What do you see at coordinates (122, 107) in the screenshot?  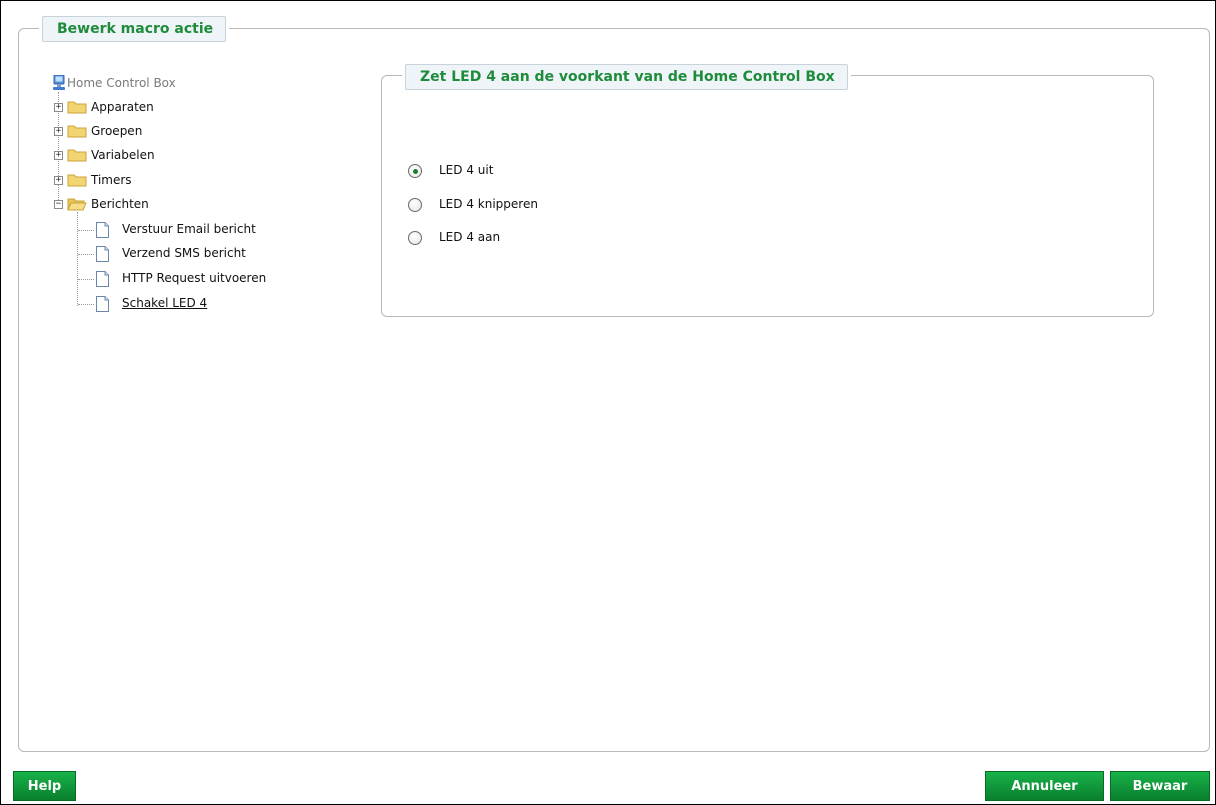 I see `tree-folder-label: Apparaten` at bounding box center [122, 107].